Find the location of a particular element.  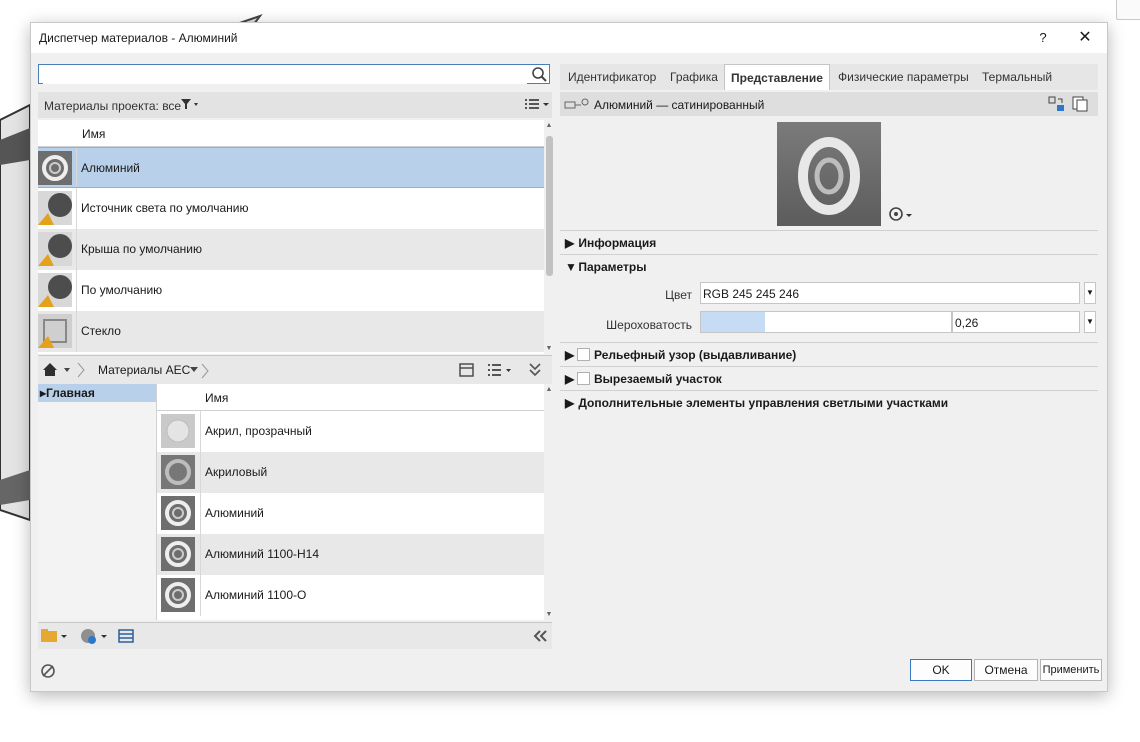

tab-identity: Идентификатор is located at coordinates (612, 77).